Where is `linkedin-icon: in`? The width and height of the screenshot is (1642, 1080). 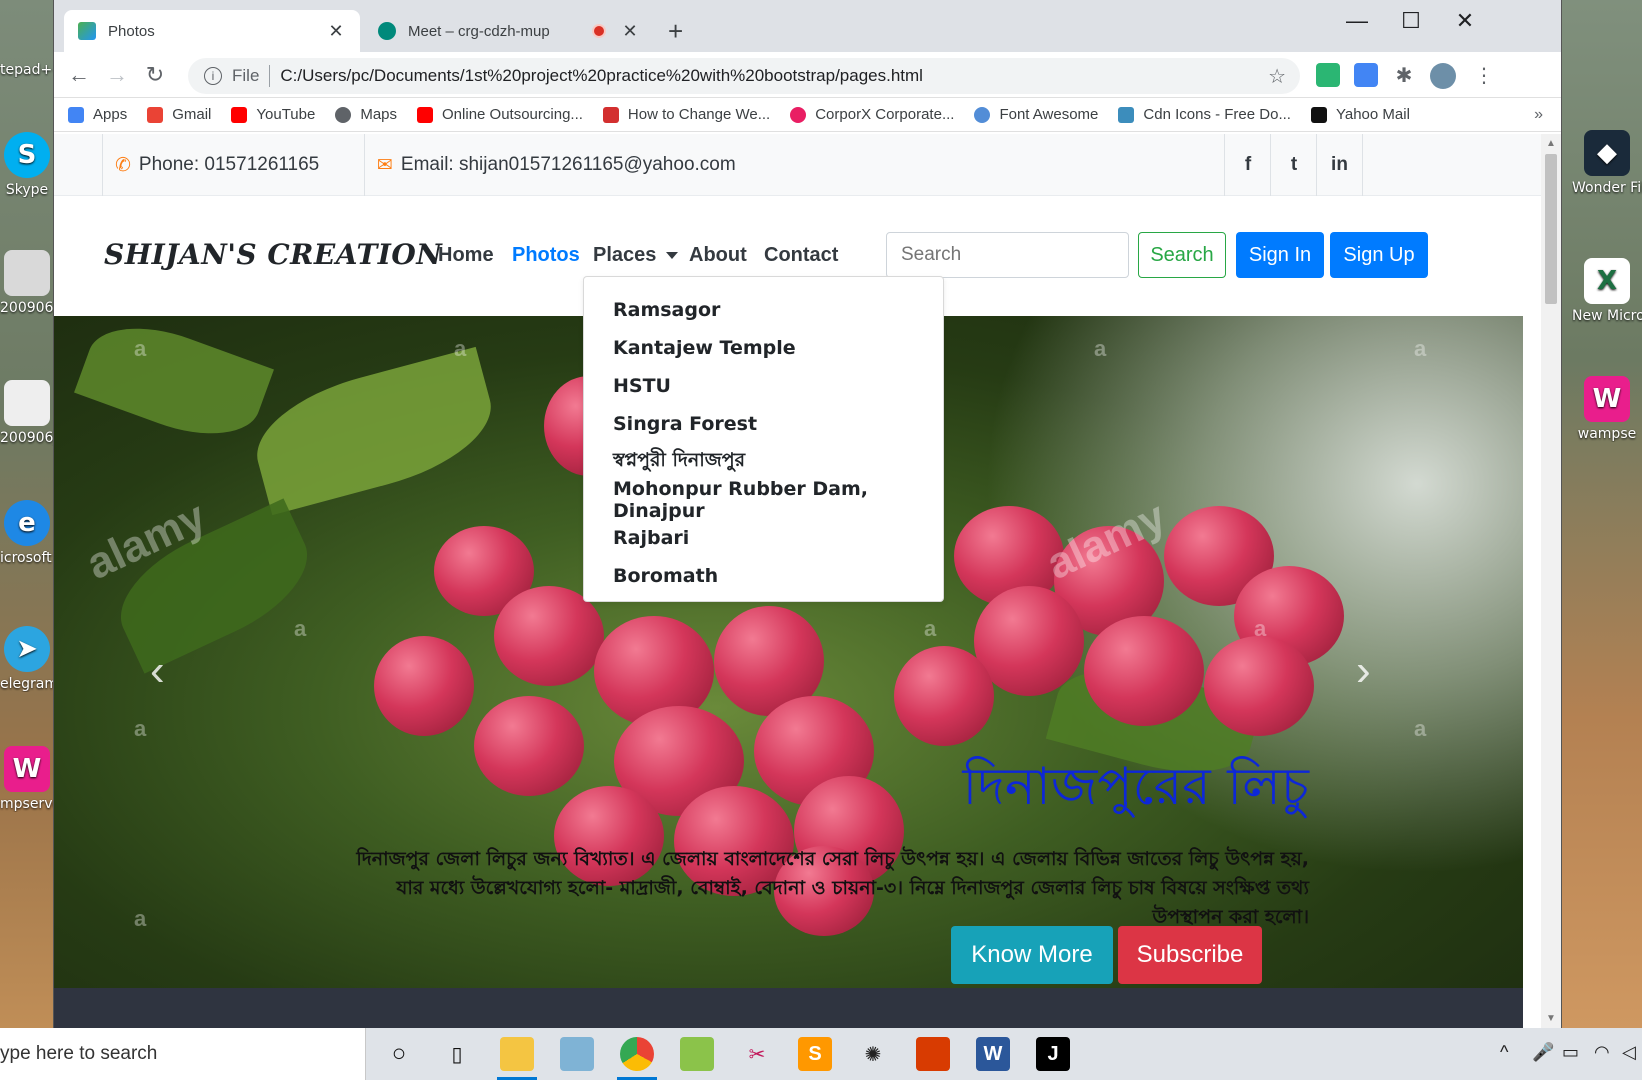 linkedin-icon: in is located at coordinates (1339, 165).